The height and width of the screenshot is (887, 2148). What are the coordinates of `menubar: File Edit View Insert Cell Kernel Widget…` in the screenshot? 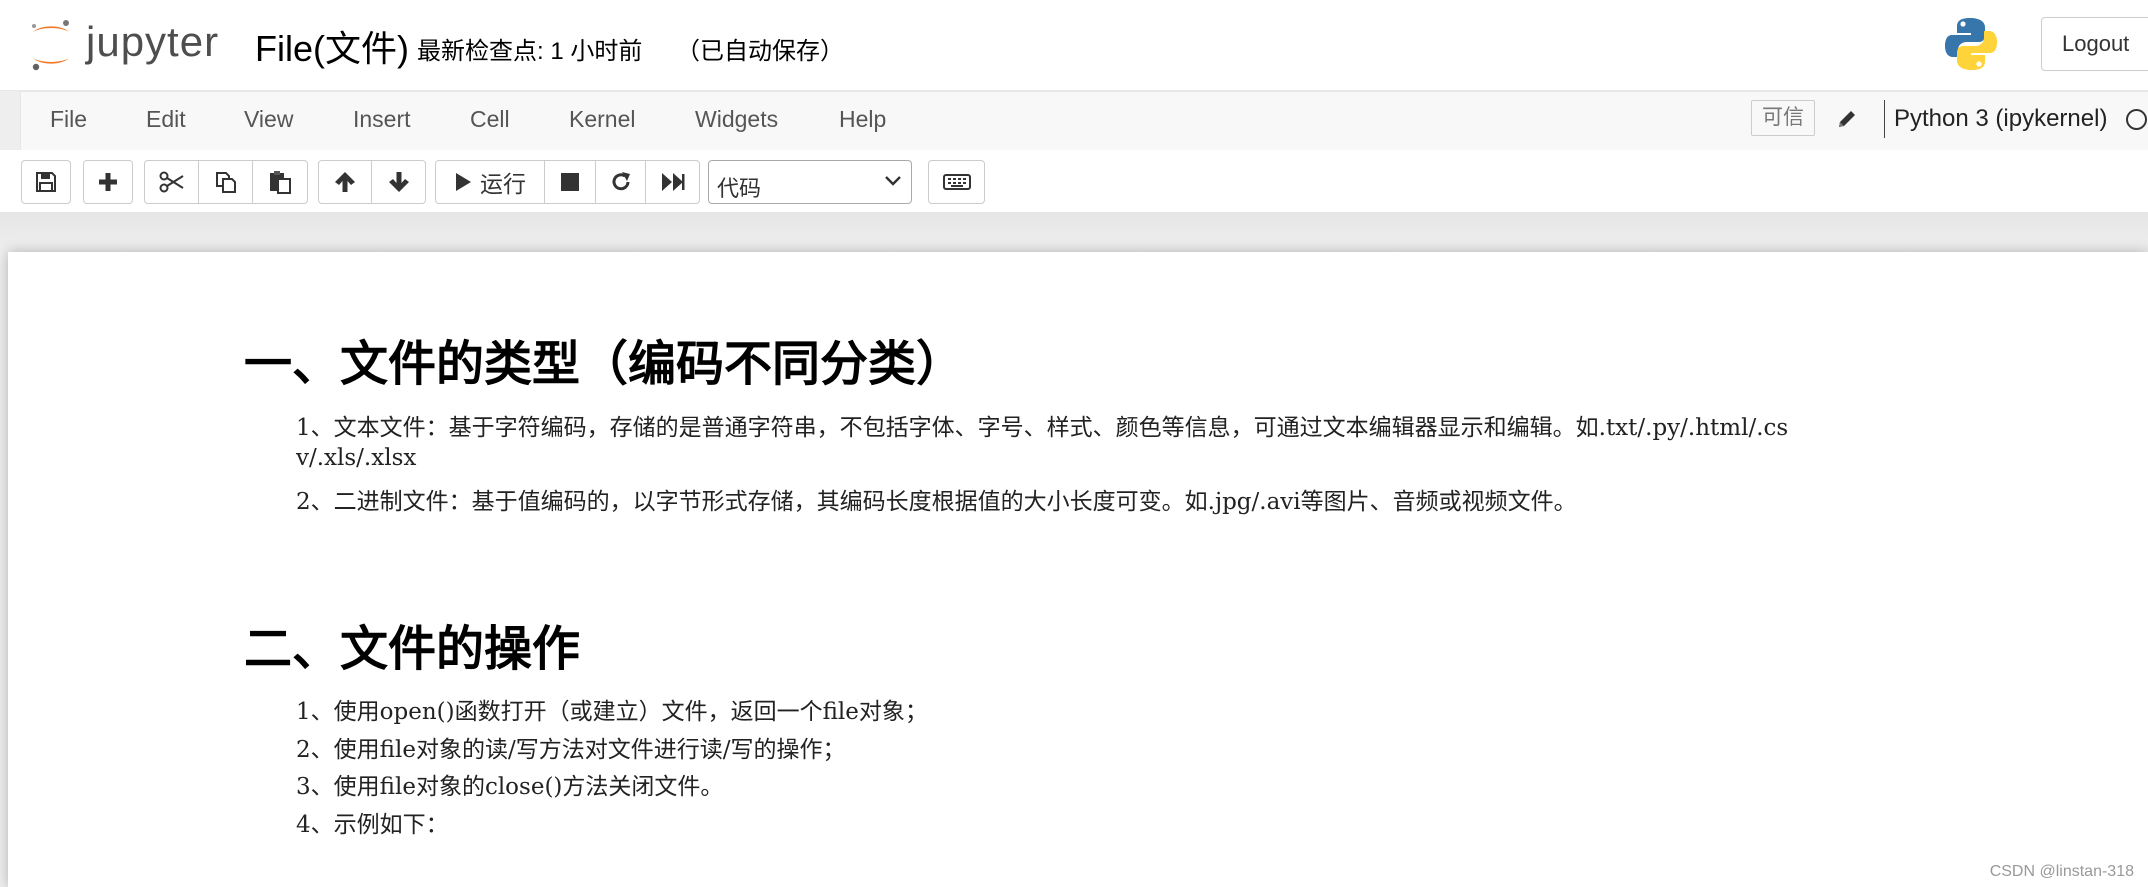 It's located at (1084, 121).